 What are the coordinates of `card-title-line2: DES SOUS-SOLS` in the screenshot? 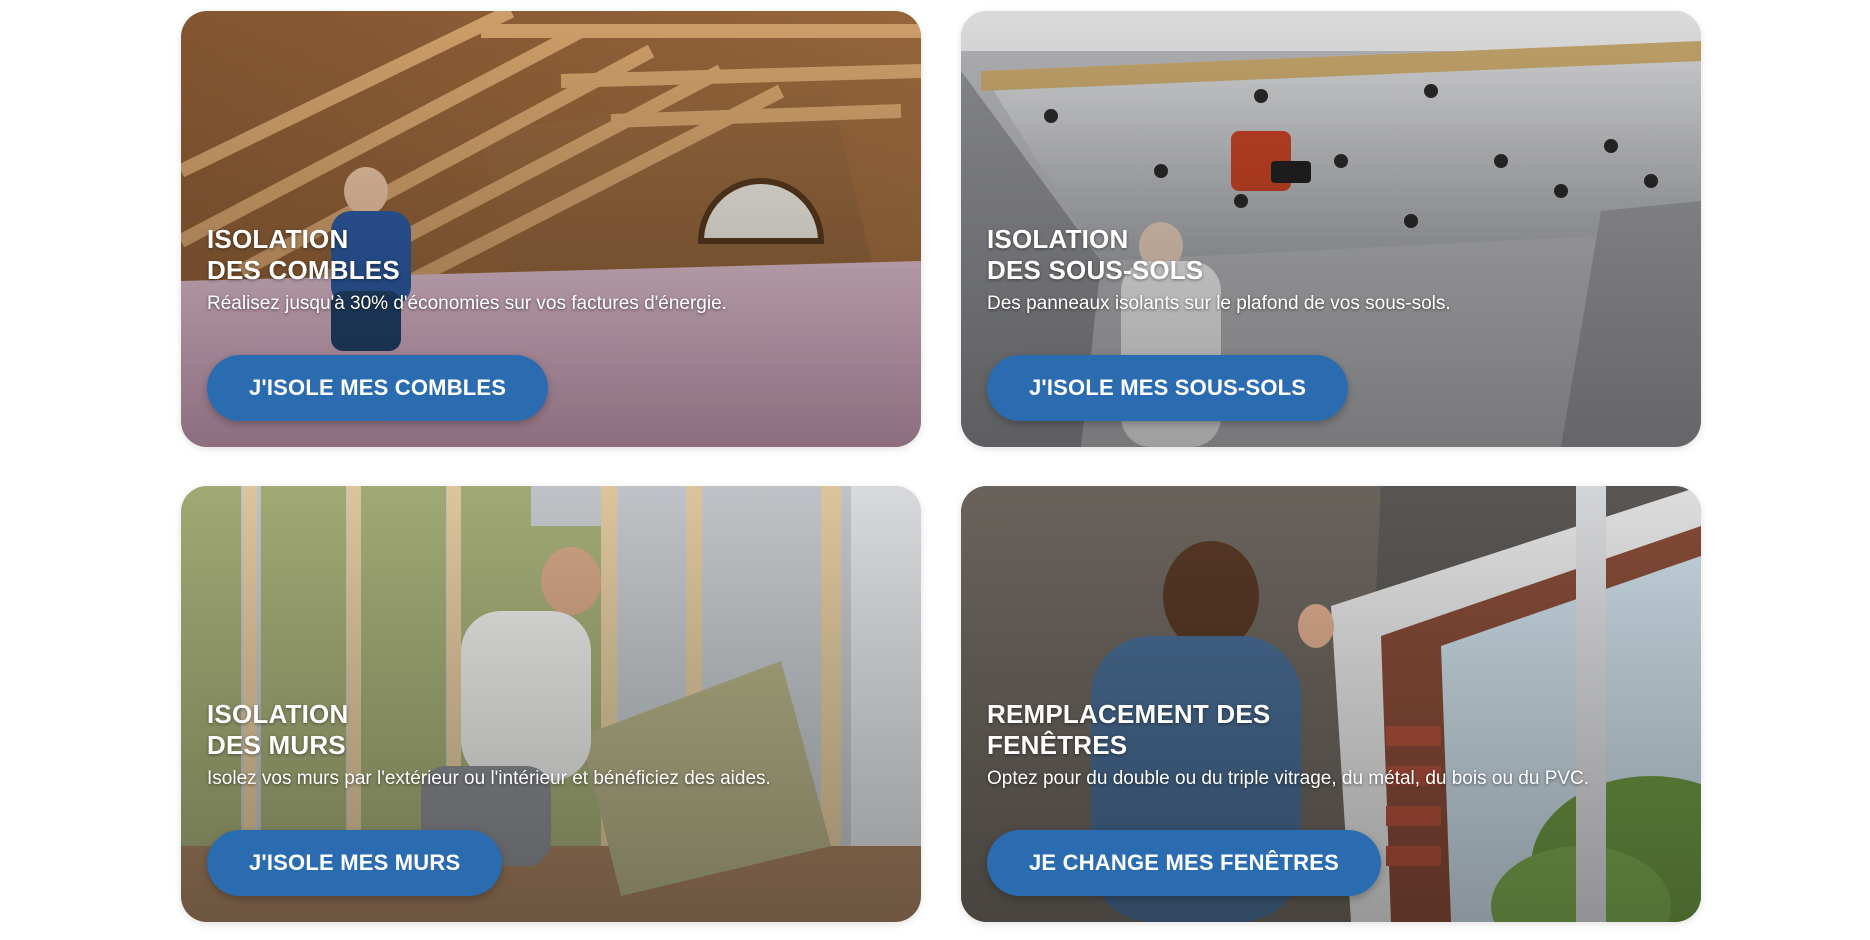 It's located at (1095, 270).